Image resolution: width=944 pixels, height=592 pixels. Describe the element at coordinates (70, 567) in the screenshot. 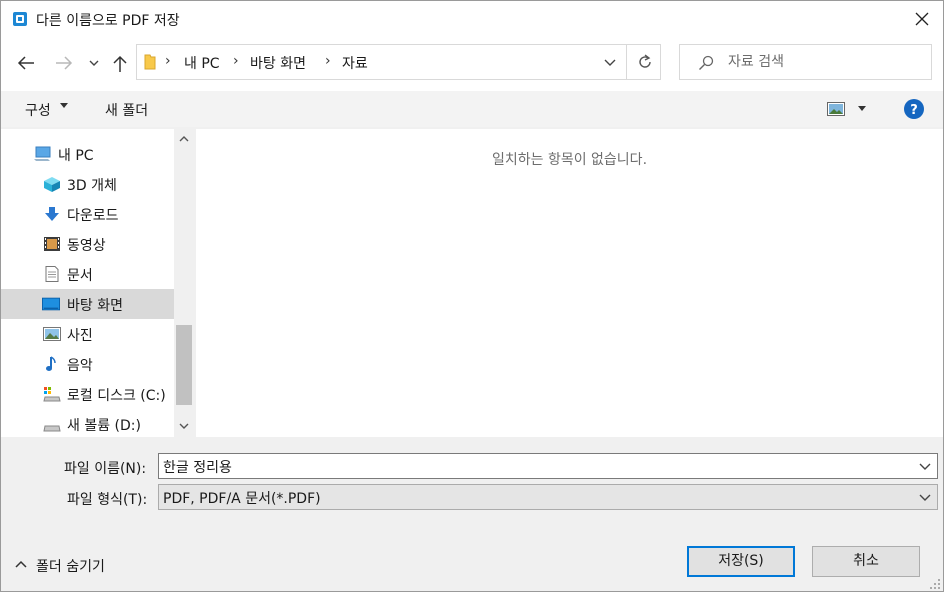

I see `hide-folders-label: 폴더 숨기기` at that location.